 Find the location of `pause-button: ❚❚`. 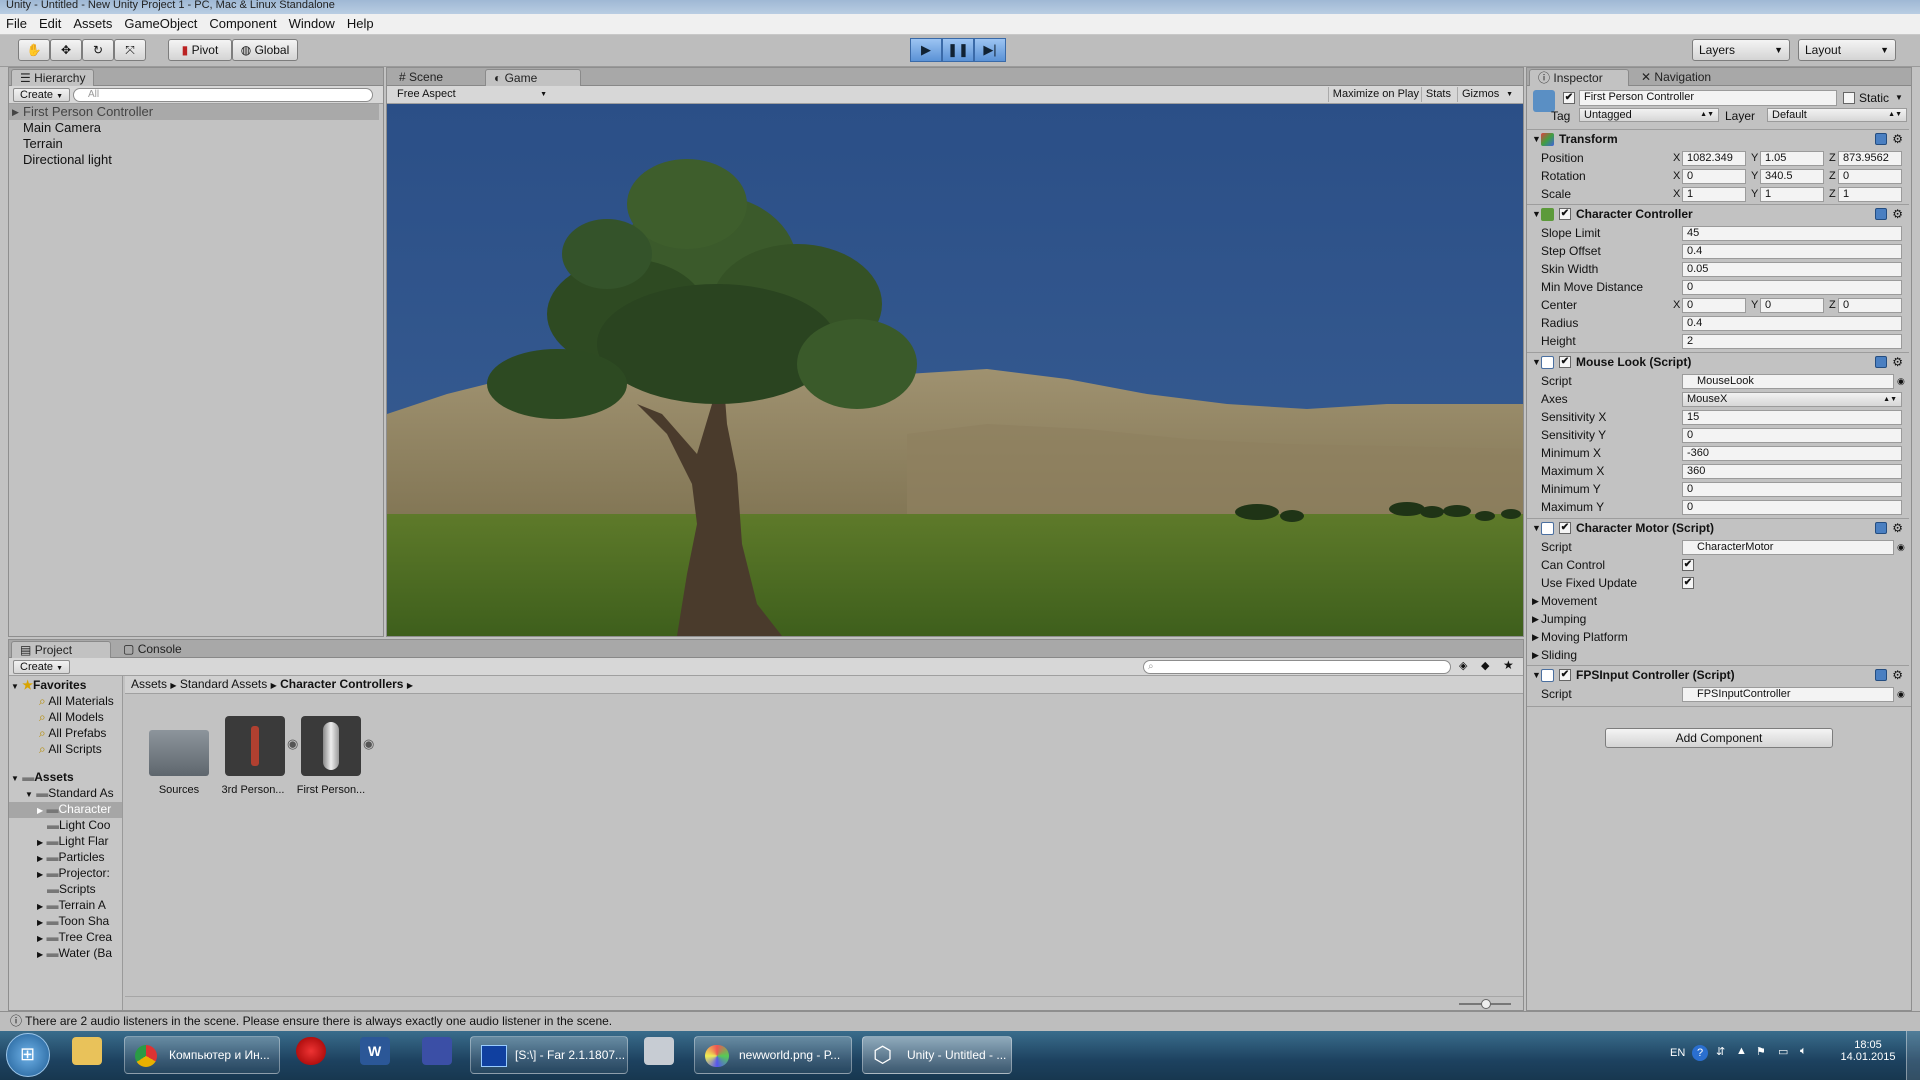

pause-button: ❚❚ is located at coordinates (958, 50).